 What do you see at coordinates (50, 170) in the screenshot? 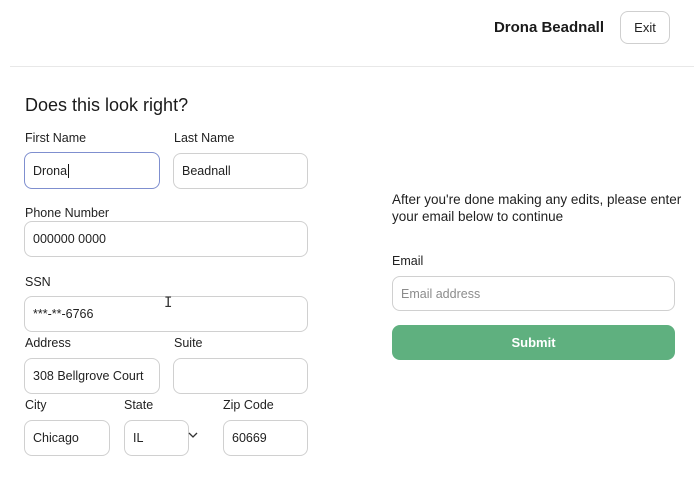
I see `first-name-value: Drona` at bounding box center [50, 170].